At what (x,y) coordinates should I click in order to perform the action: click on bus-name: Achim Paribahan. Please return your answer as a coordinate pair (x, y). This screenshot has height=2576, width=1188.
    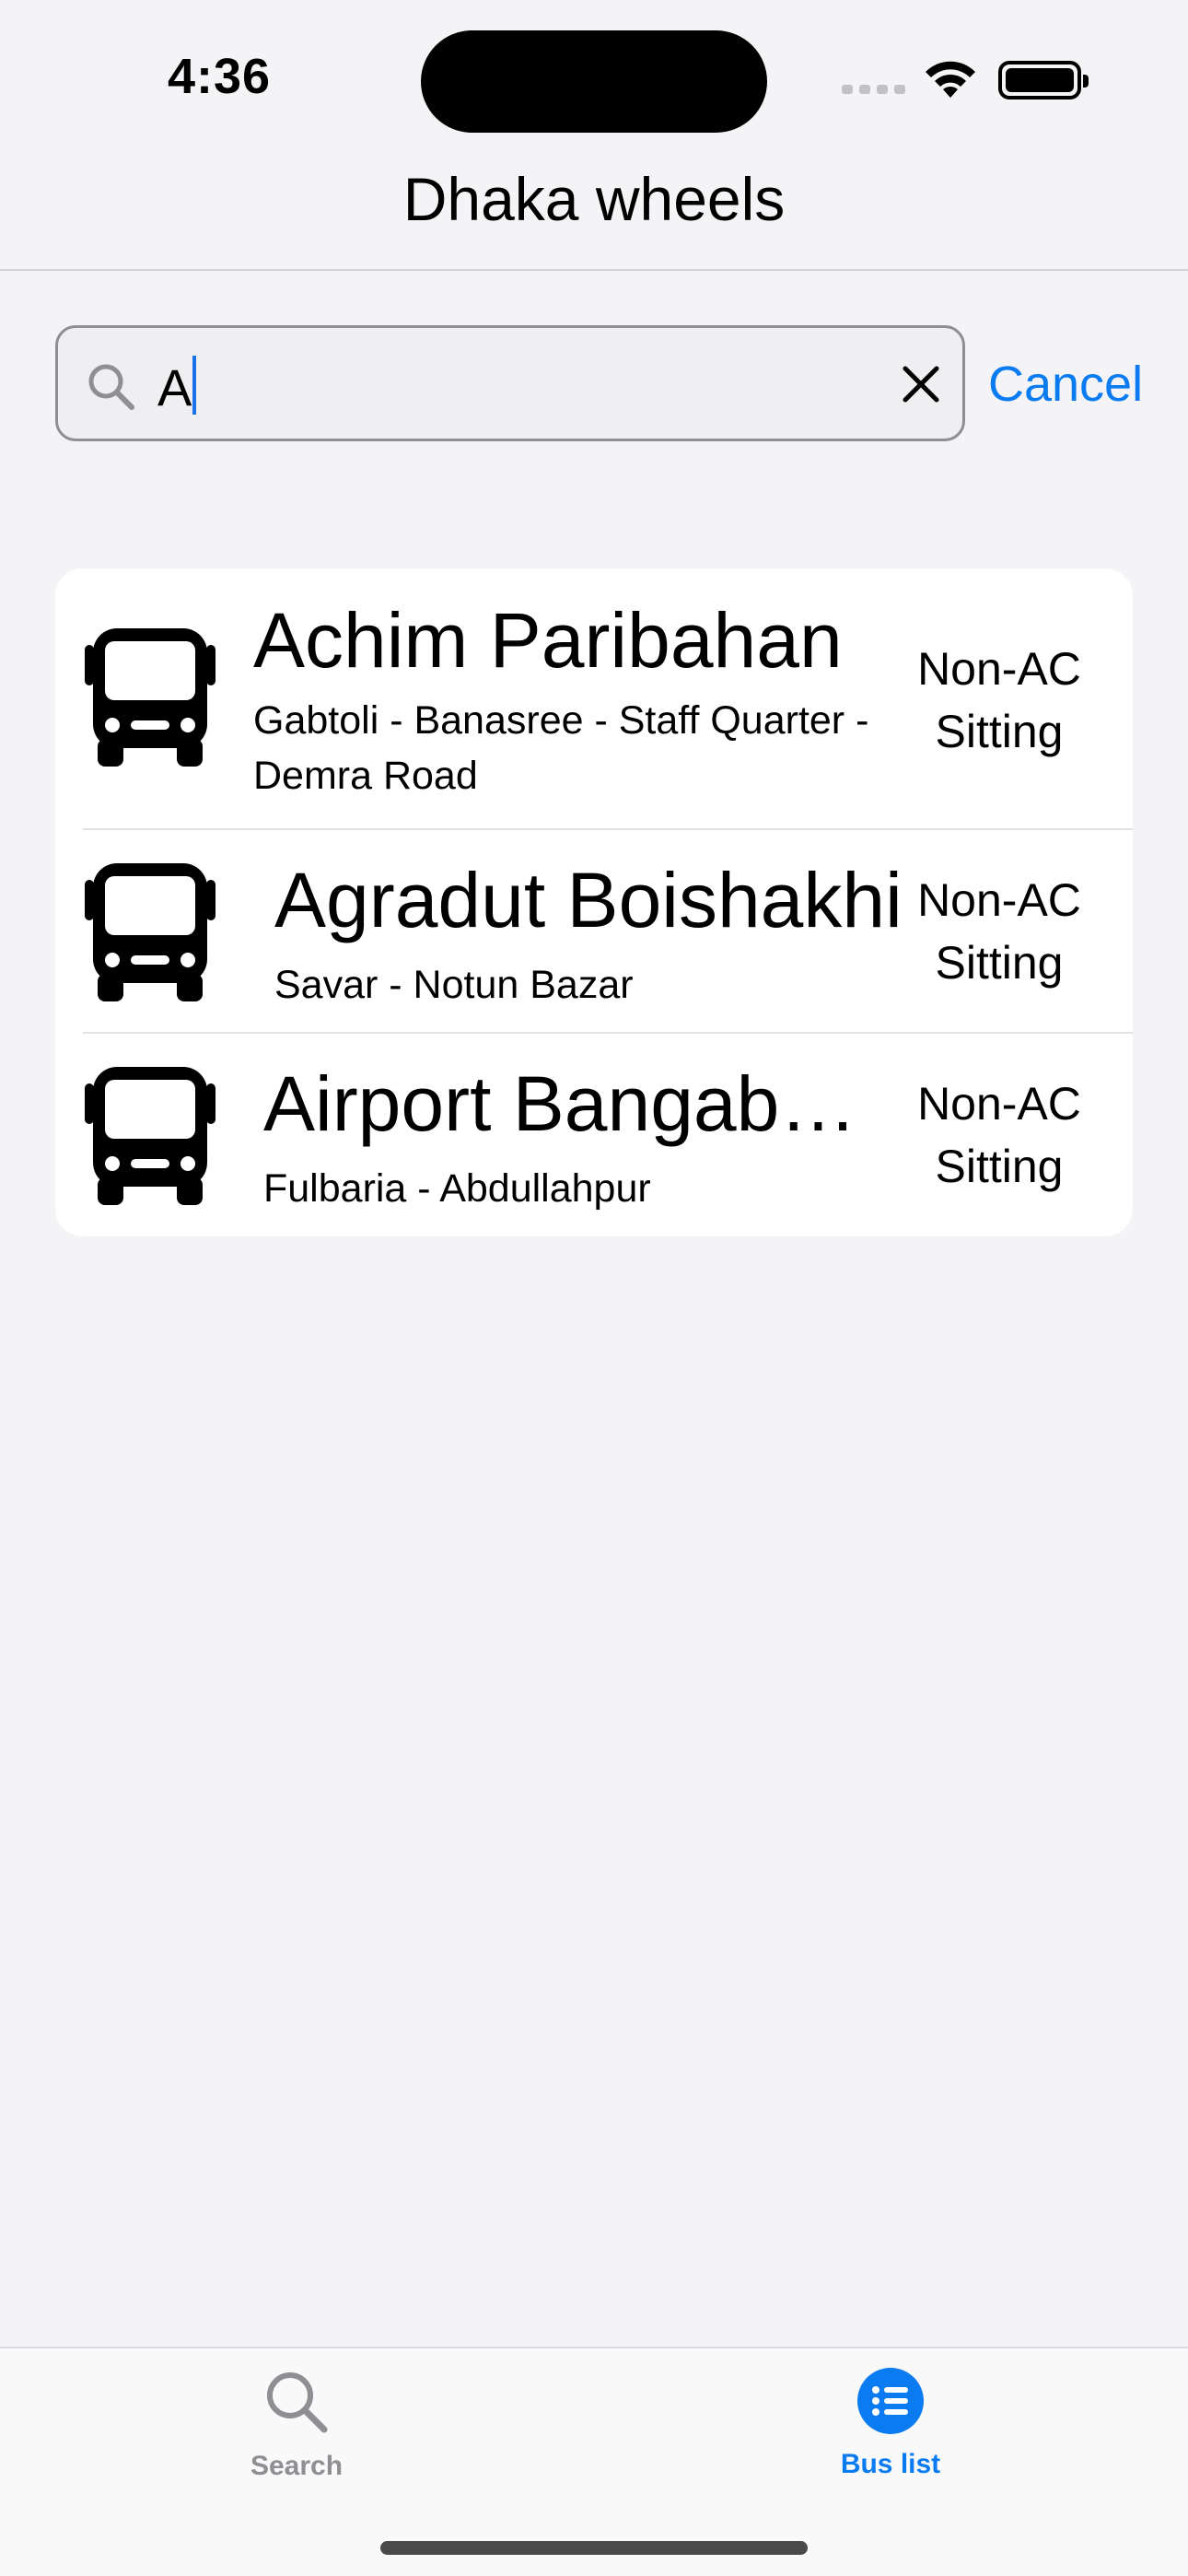
    Looking at the image, I should click on (548, 640).